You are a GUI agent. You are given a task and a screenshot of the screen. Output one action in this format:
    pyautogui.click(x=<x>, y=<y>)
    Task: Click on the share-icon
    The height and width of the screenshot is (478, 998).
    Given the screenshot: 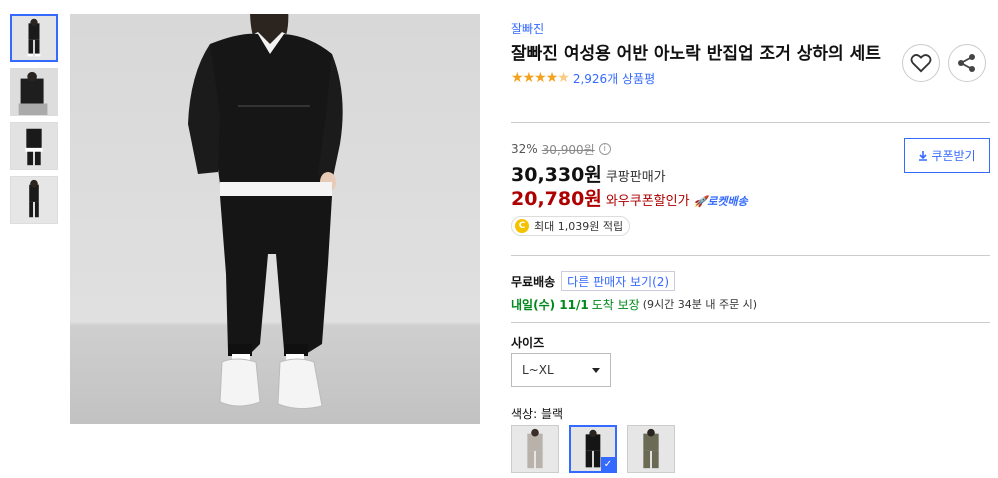 What is the action you would take?
    pyautogui.click(x=966, y=63)
    